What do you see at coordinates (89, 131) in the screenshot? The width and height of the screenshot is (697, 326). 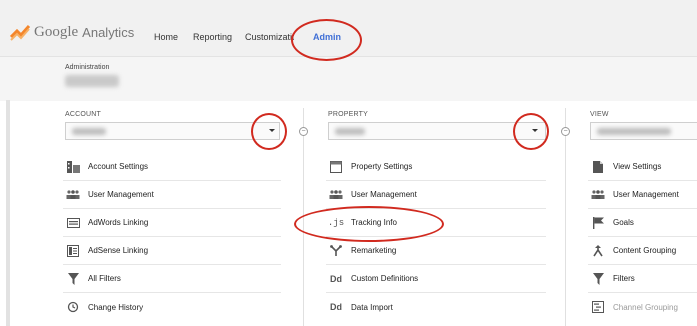 I see `account-selector-value-blurred` at bounding box center [89, 131].